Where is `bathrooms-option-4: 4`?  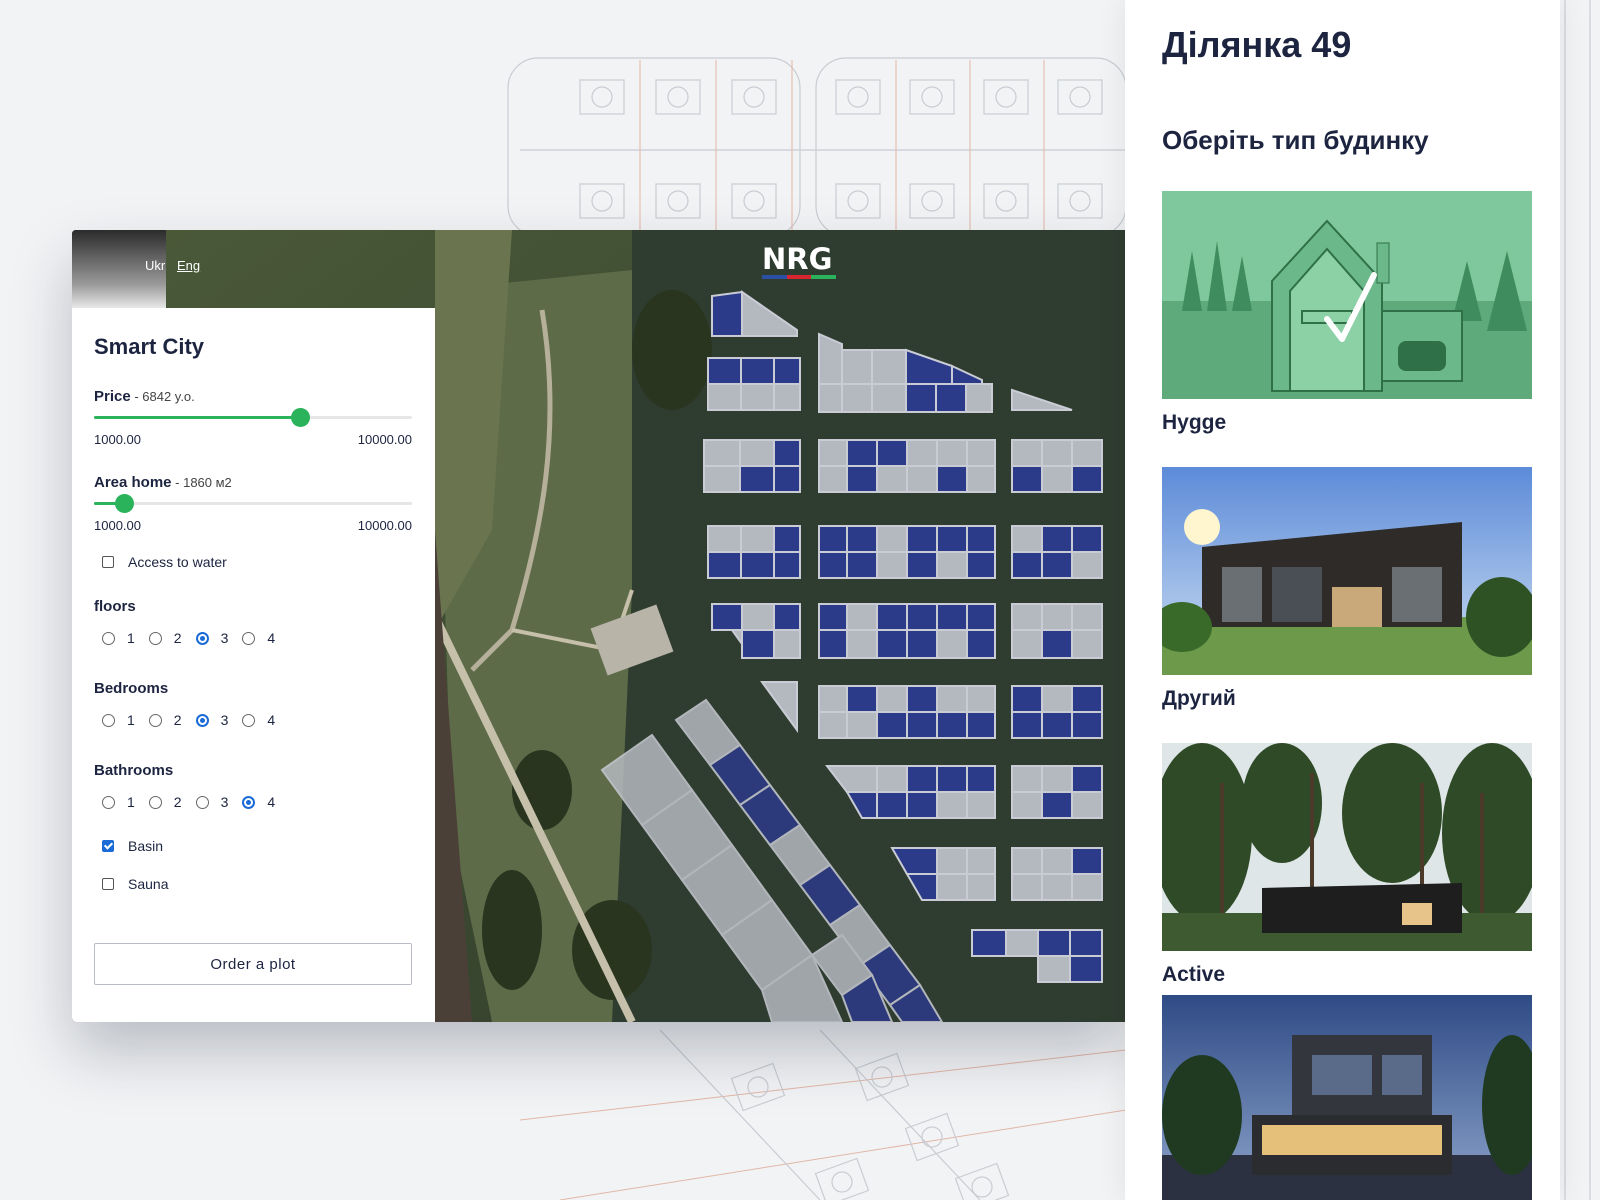
bathrooms-option-4: 4 is located at coordinates (258, 802).